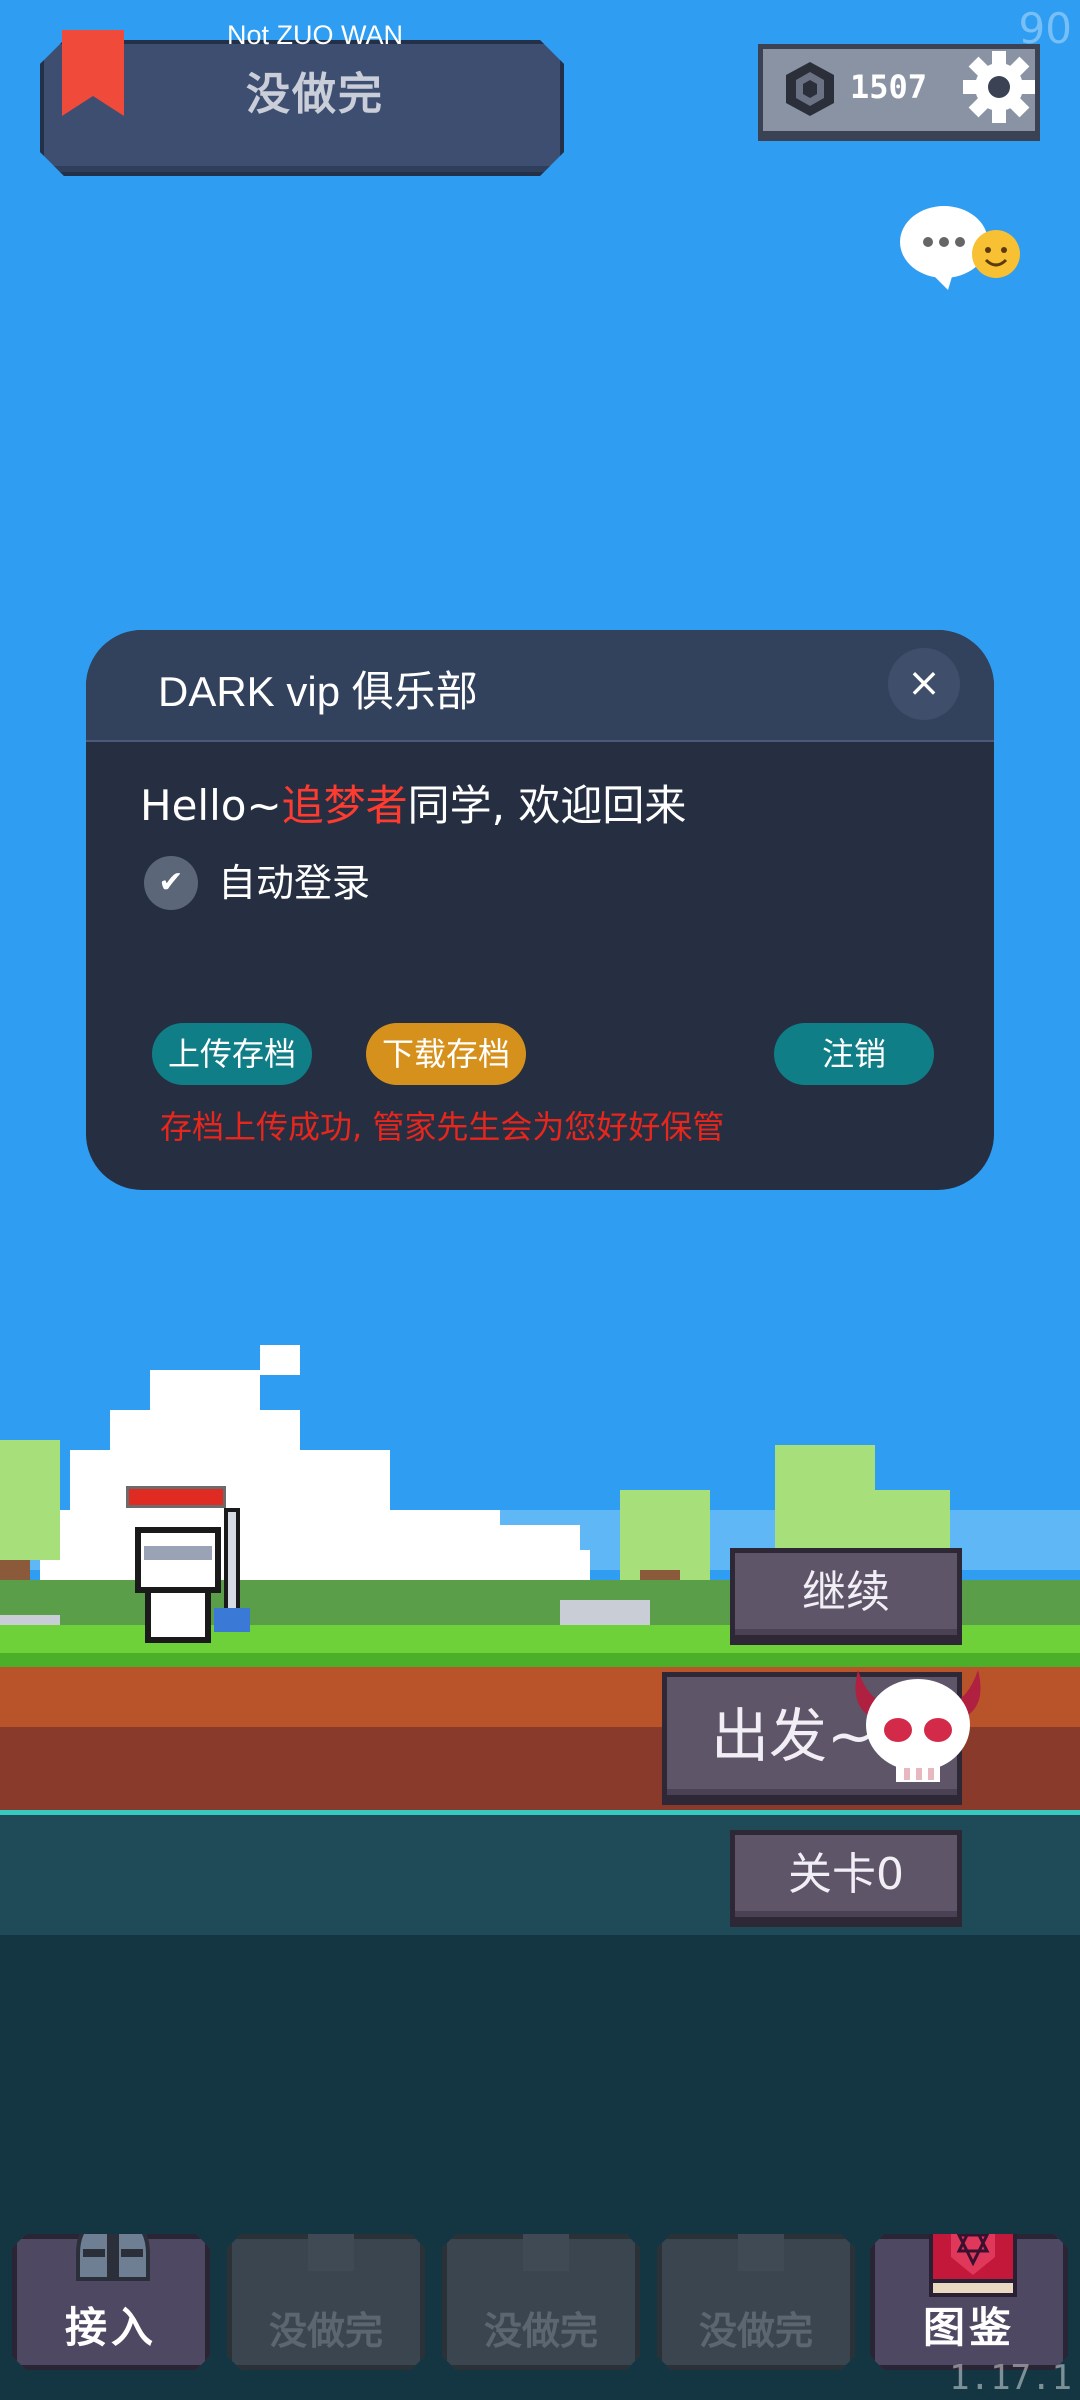 This screenshot has height=2400, width=1080. Describe the element at coordinates (232, 1054) in the screenshot. I see `upload-save-button: 上传存档` at that location.